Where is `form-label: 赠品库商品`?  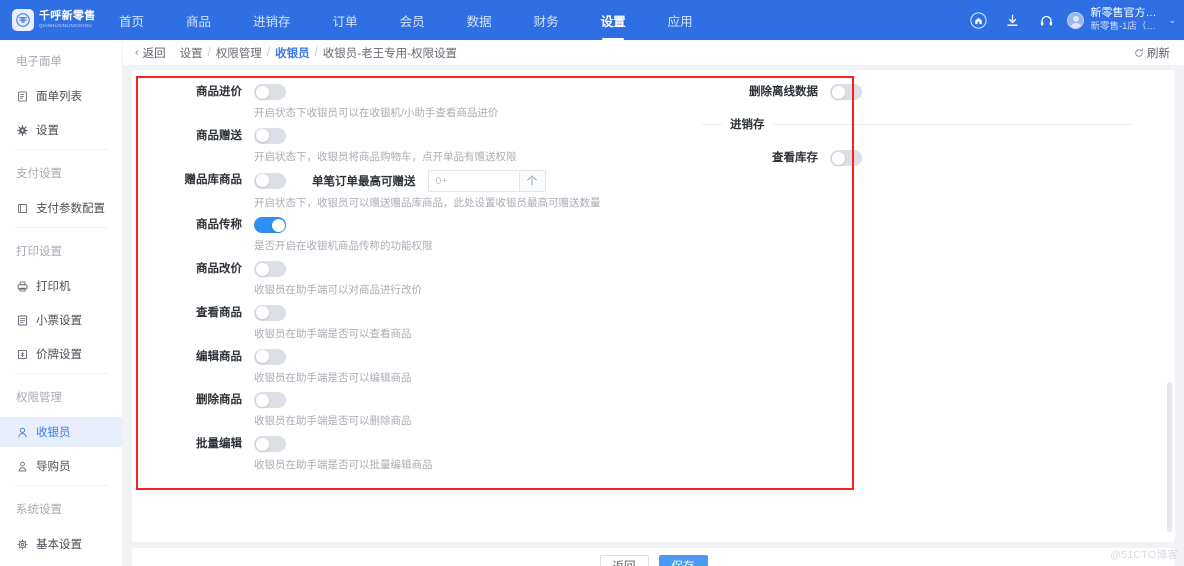
form-label: 赠品库商品 is located at coordinates (213, 179).